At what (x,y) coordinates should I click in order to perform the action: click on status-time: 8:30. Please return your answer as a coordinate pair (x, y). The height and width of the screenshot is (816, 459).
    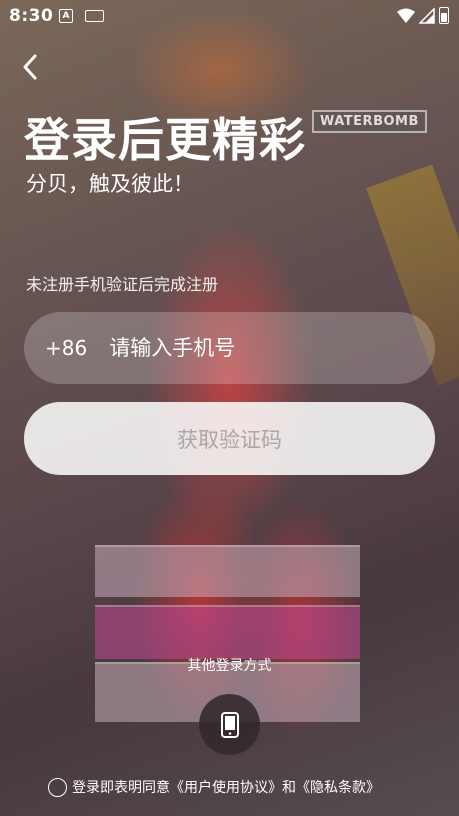
    Looking at the image, I should click on (31, 16).